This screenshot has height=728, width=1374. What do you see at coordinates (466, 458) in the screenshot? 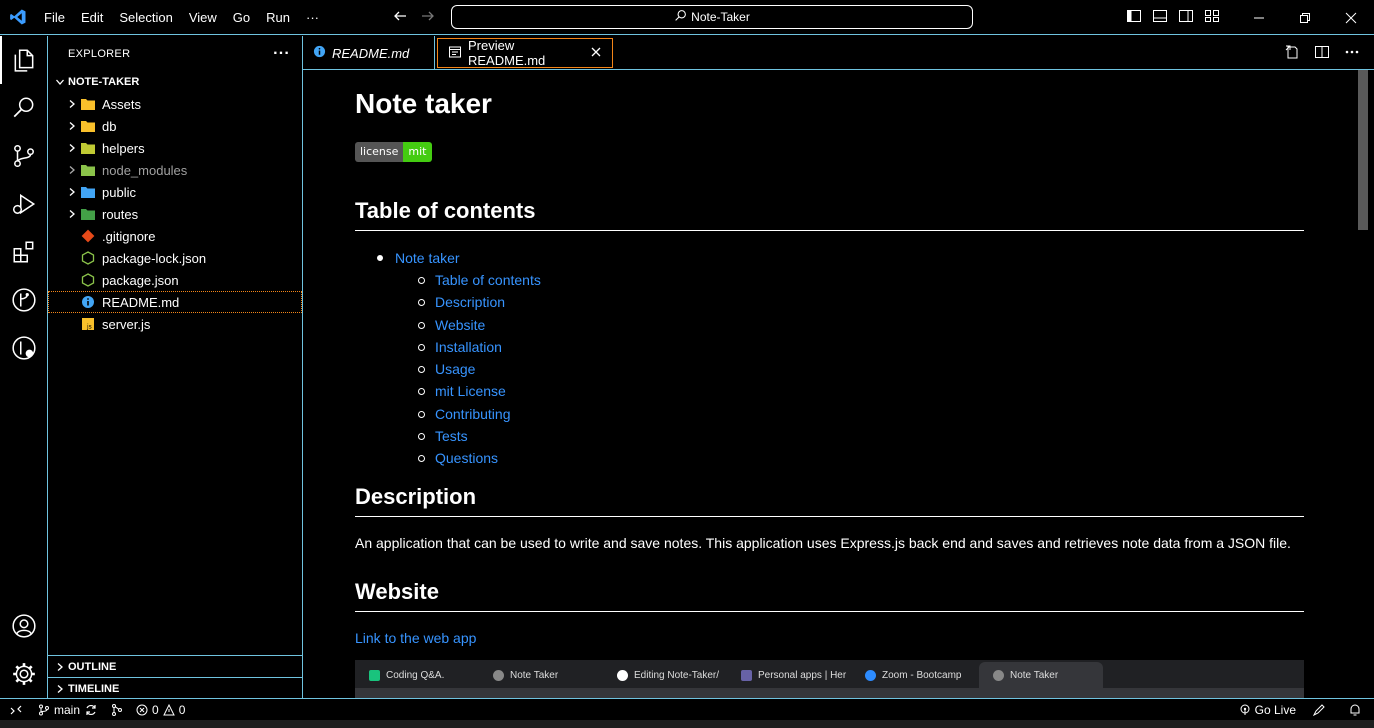
I see `toc-link: Questions` at bounding box center [466, 458].